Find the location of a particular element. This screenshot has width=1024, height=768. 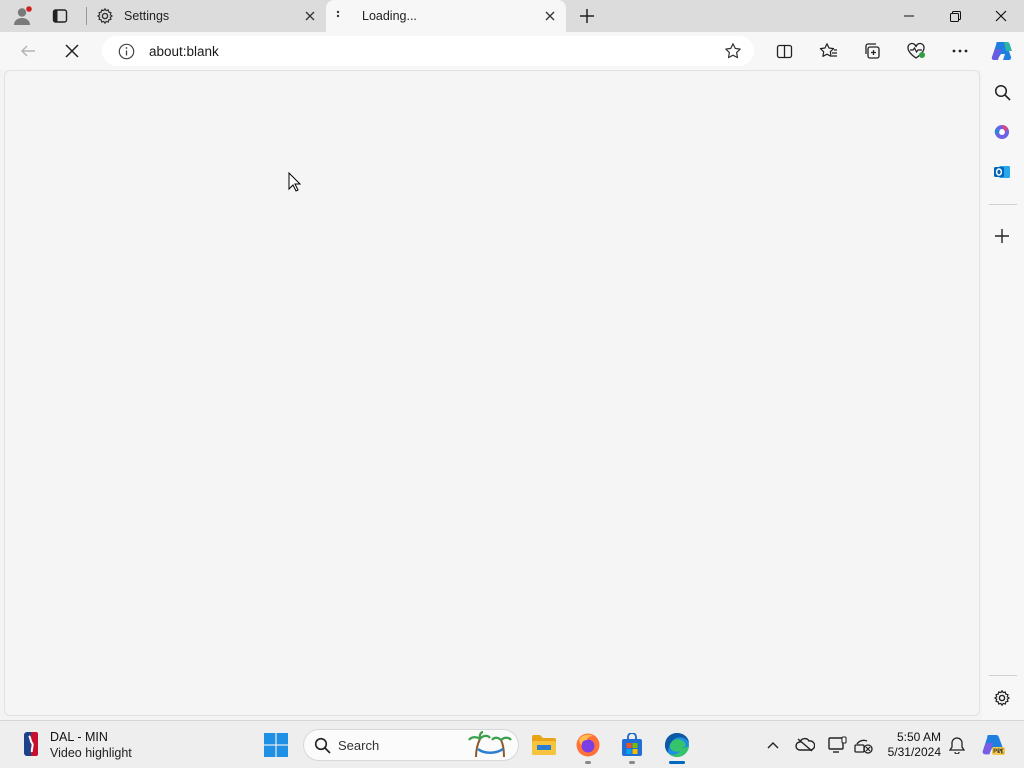

start-icon is located at coordinates (276, 745).